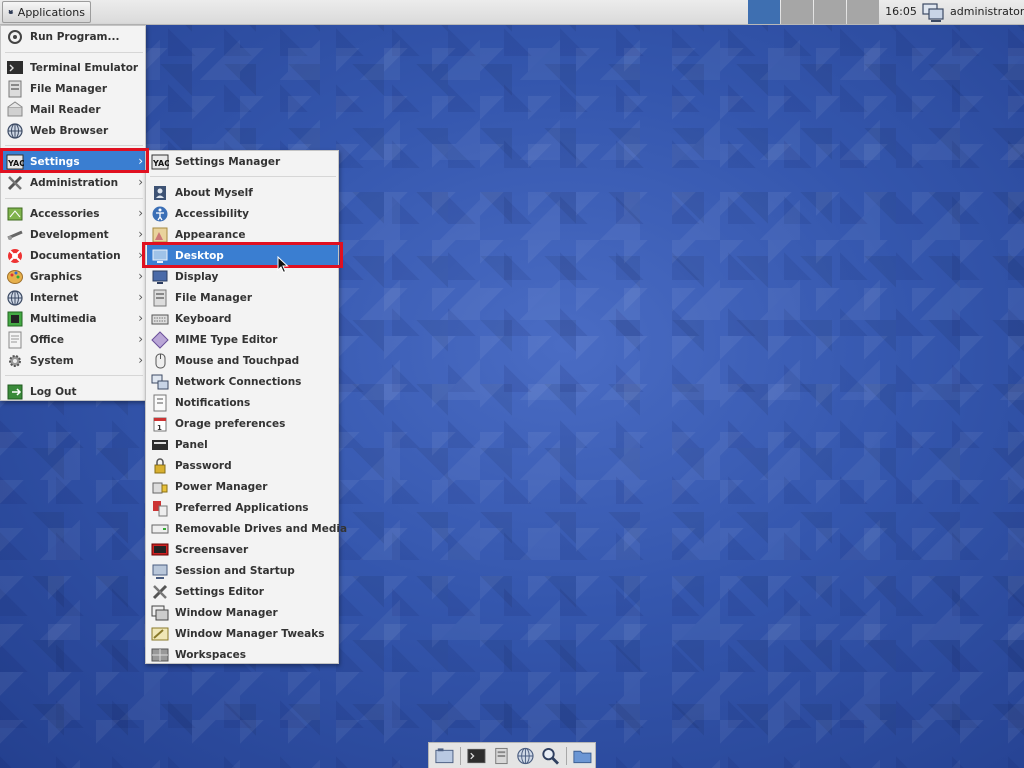  Describe the element at coordinates (73, 360) in the screenshot. I see `menu-item-system: System ›` at that location.